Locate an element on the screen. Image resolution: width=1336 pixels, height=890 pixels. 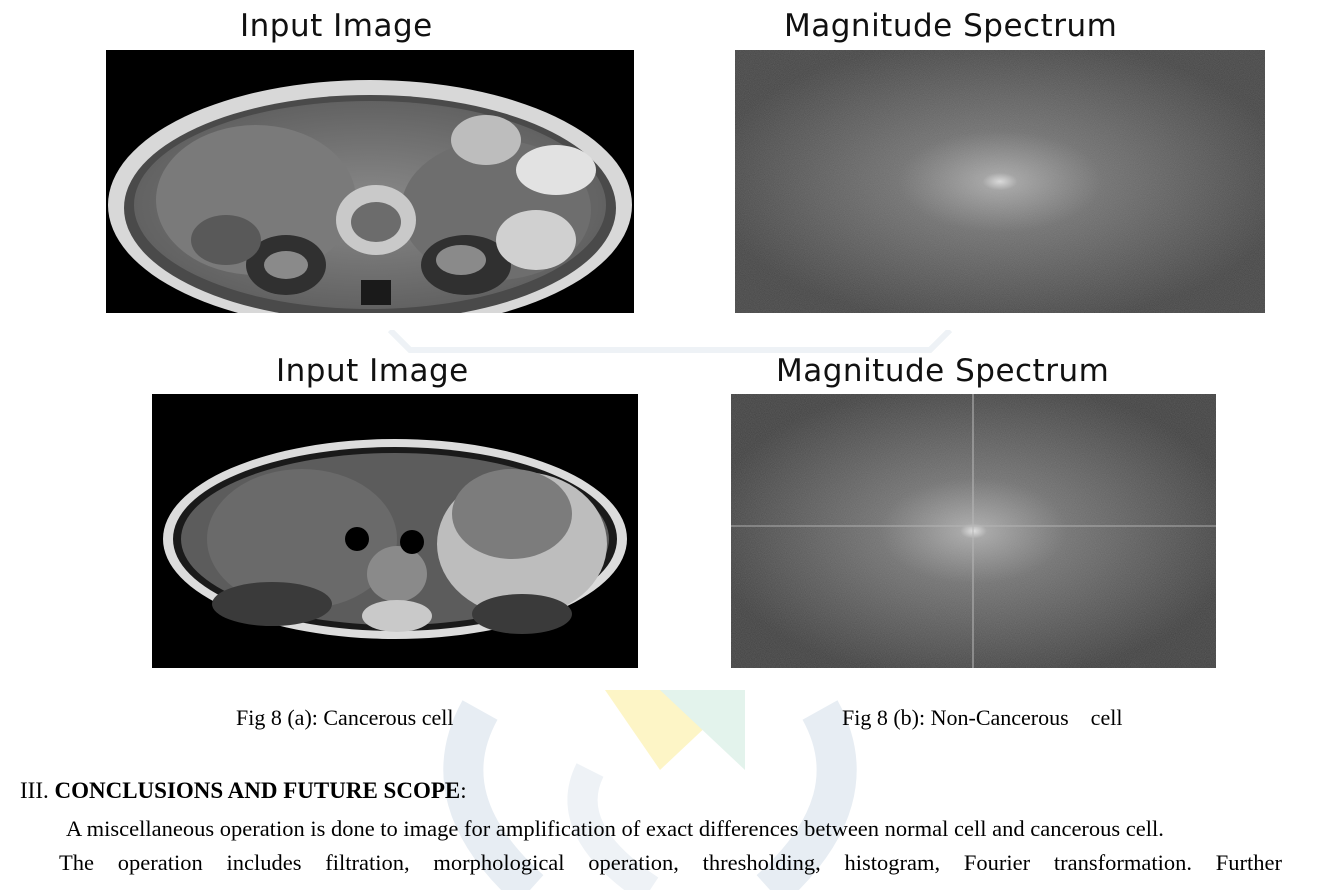
section-title-suffix: : is located at coordinates (463, 790).